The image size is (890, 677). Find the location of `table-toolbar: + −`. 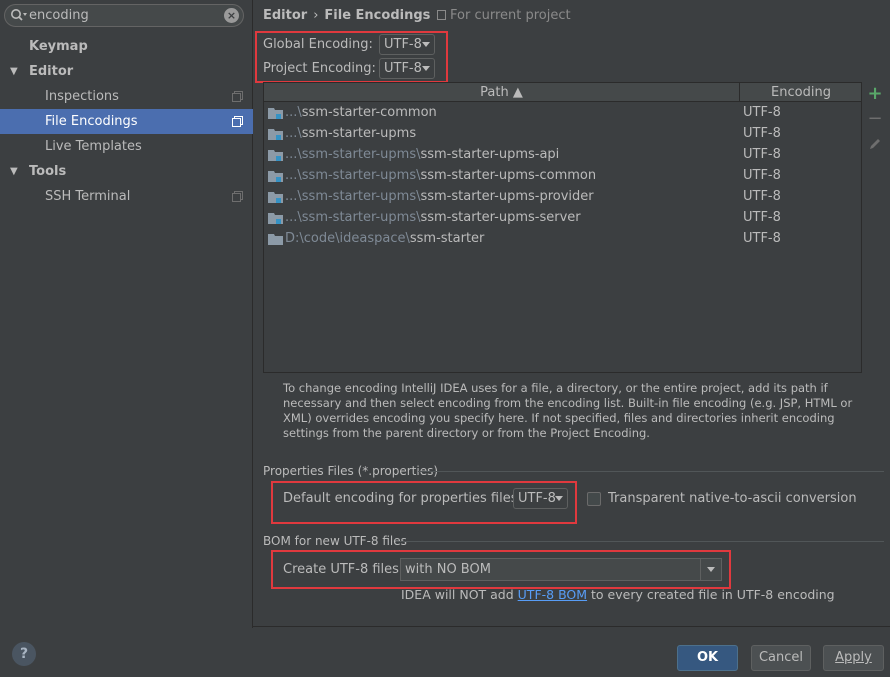

table-toolbar: + − is located at coordinates (875, 227).